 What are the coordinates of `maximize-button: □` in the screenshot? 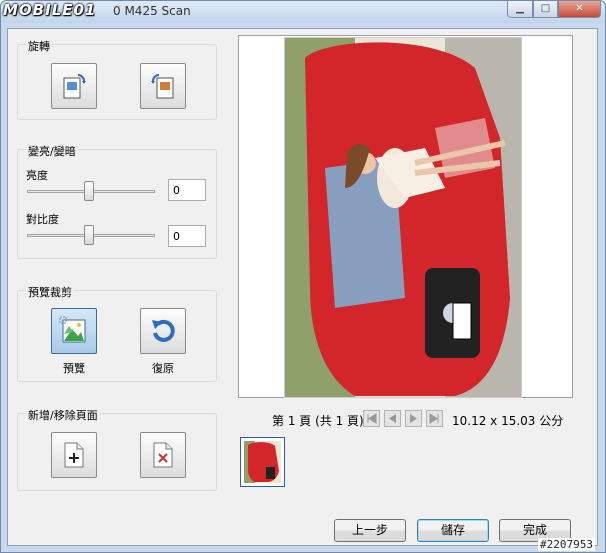 It's located at (545, 9).